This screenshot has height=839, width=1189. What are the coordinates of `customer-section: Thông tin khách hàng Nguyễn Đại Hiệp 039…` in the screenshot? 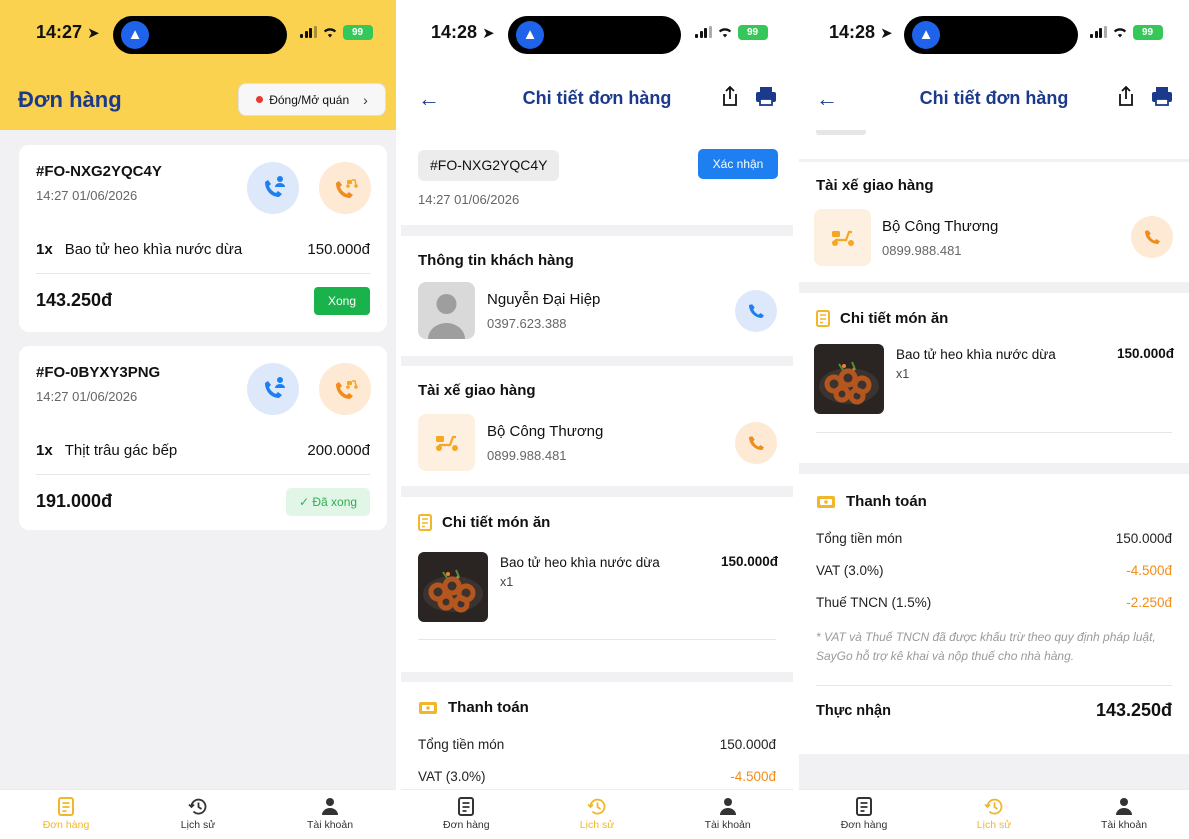 It's located at (597, 296).